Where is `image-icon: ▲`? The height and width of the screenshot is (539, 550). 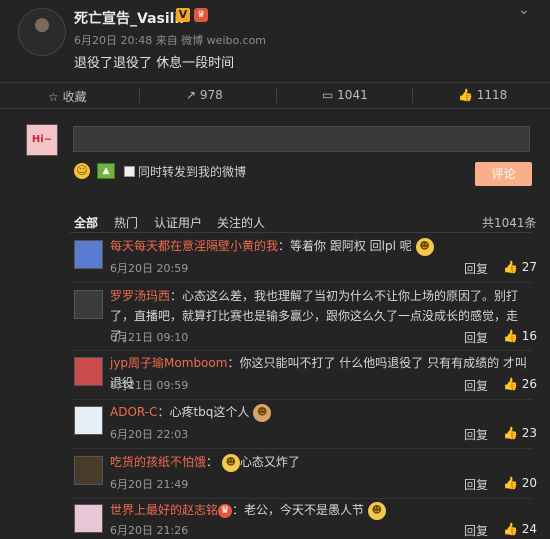 image-icon: ▲ is located at coordinates (106, 171).